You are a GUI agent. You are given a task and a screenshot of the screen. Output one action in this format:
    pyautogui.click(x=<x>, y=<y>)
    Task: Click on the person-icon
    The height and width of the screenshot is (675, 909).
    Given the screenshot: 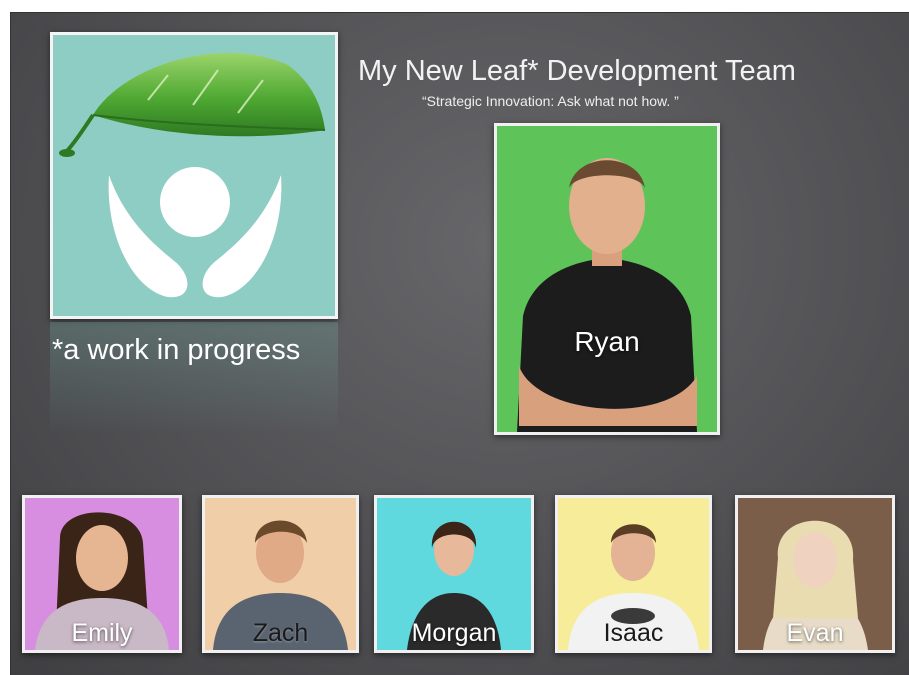 What is the action you would take?
    pyautogui.click(x=607, y=295)
    